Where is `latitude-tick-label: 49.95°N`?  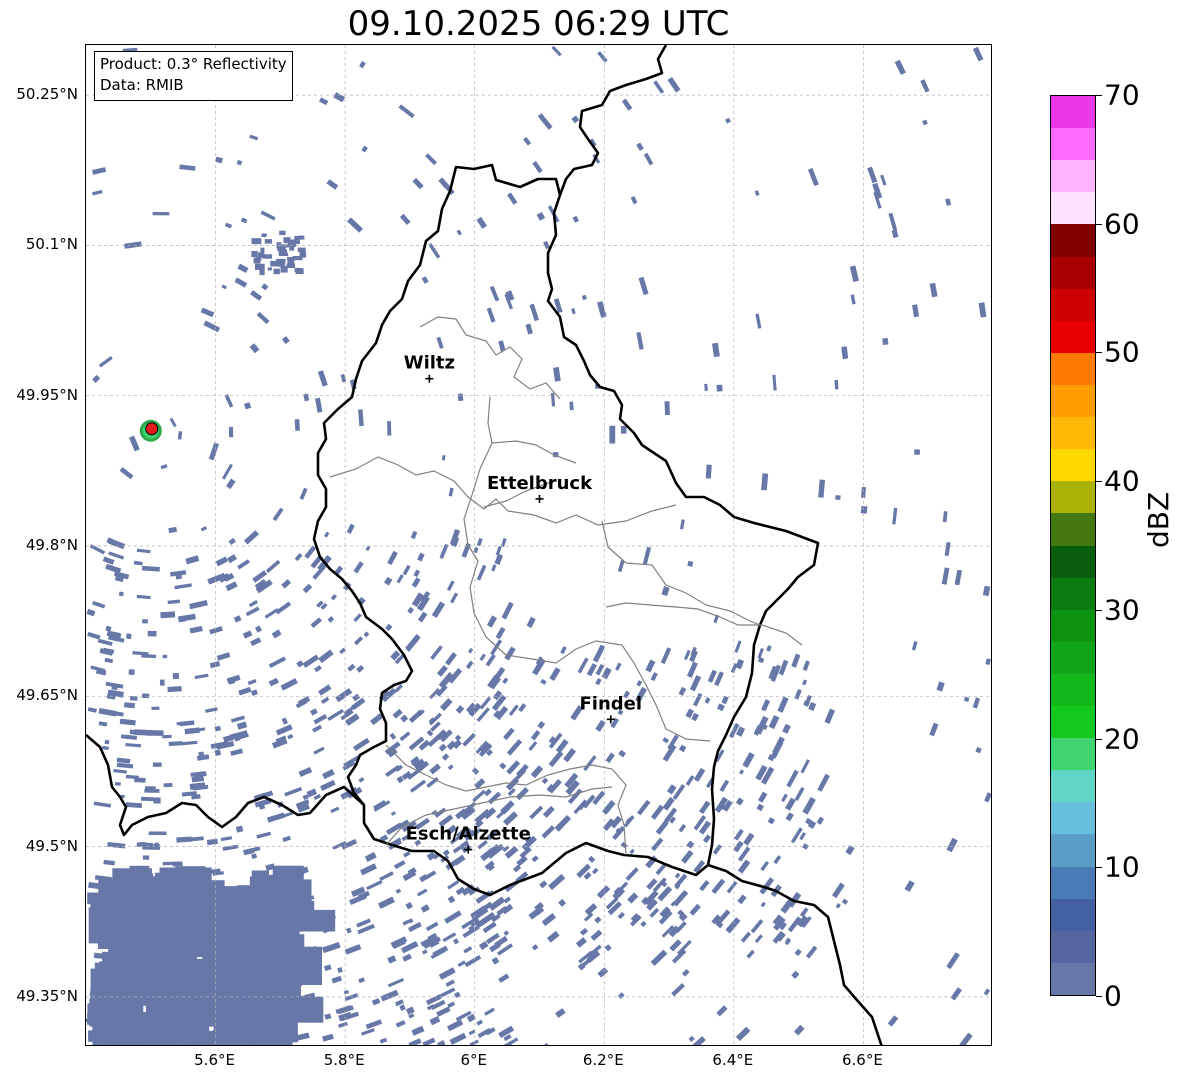 latitude-tick-label: 49.95°N is located at coordinates (47, 394).